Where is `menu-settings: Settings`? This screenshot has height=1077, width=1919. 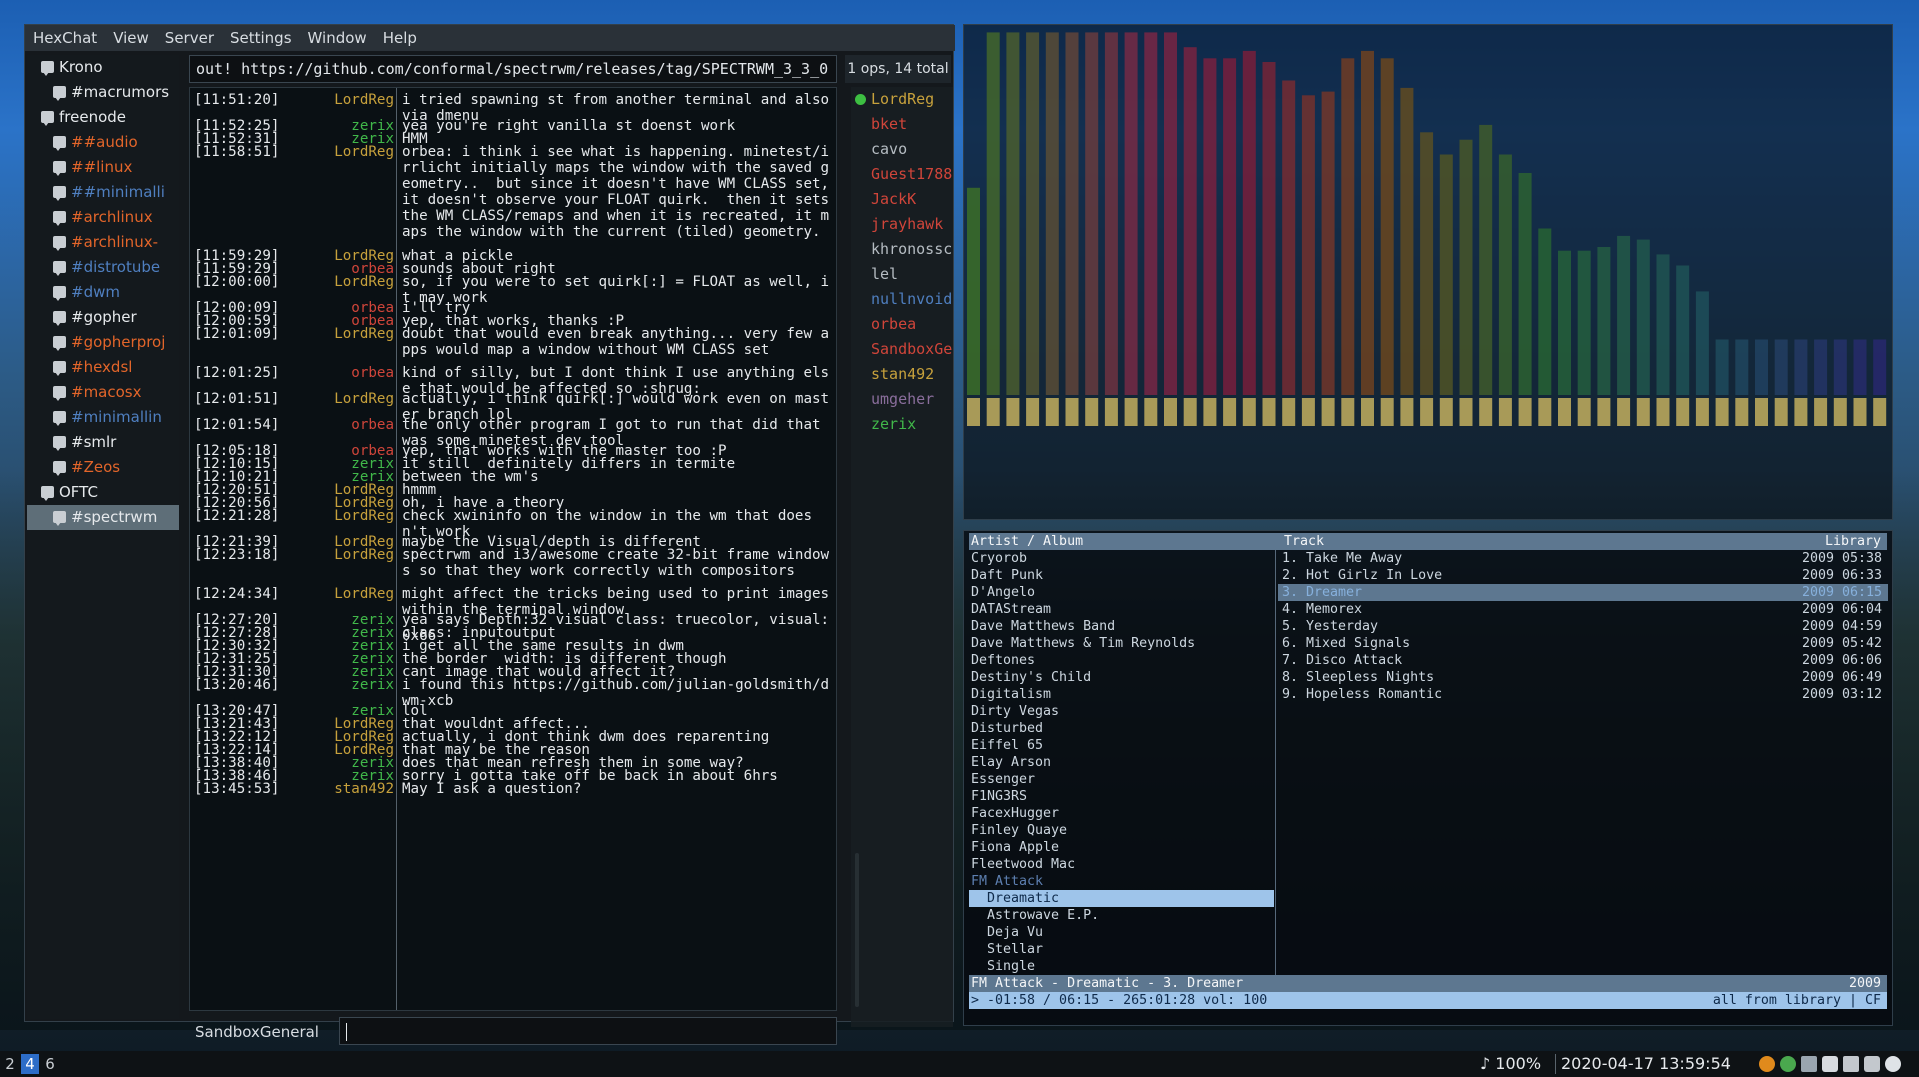 menu-settings: Settings is located at coordinates (261, 38).